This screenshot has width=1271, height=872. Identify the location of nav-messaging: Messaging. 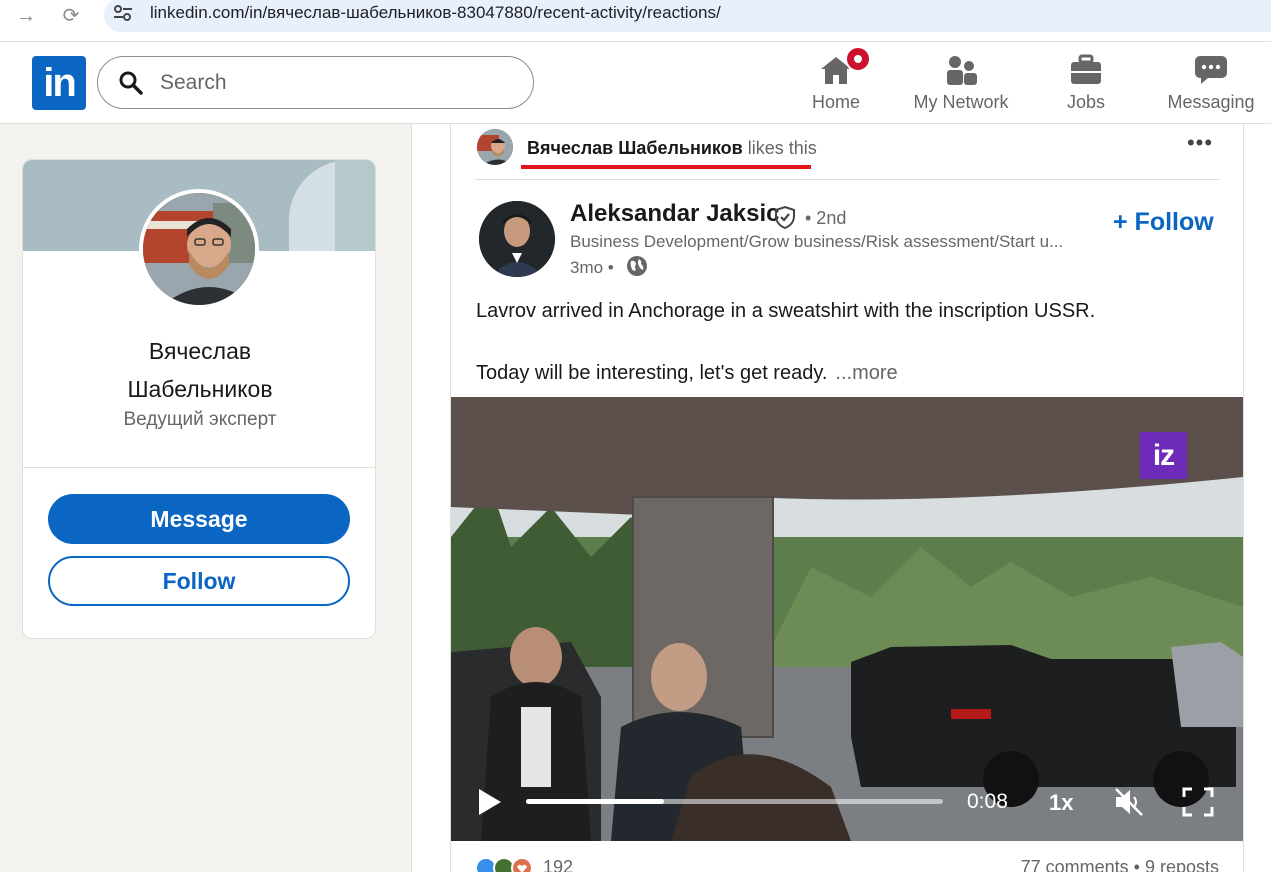
(1211, 84).